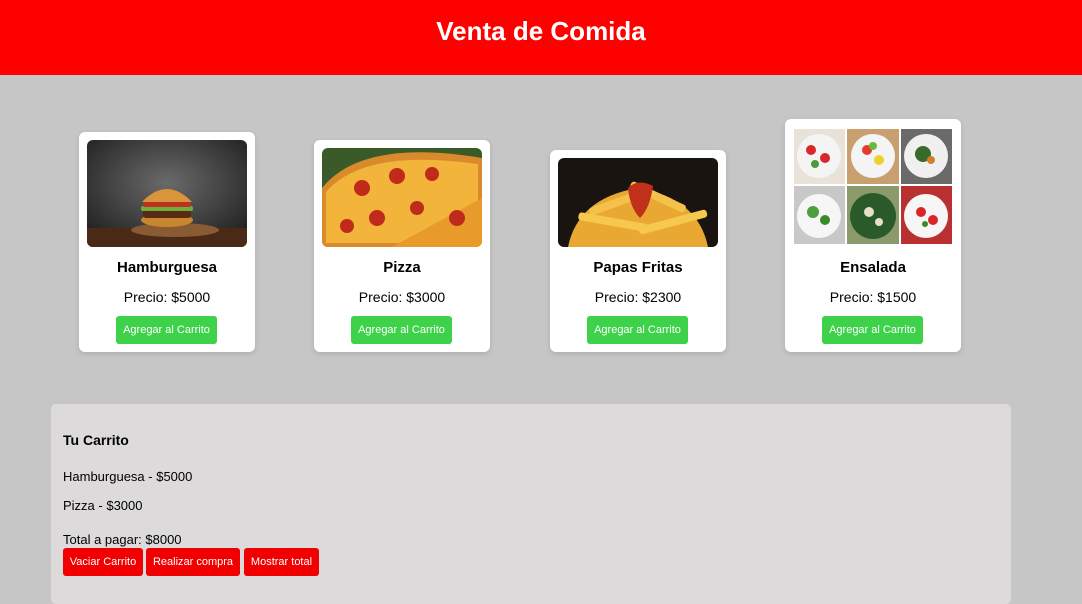 This screenshot has height=604, width=1082. What do you see at coordinates (167, 193) in the screenshot?
I see `hamburguesa-image` at bounding box center [167, 193].